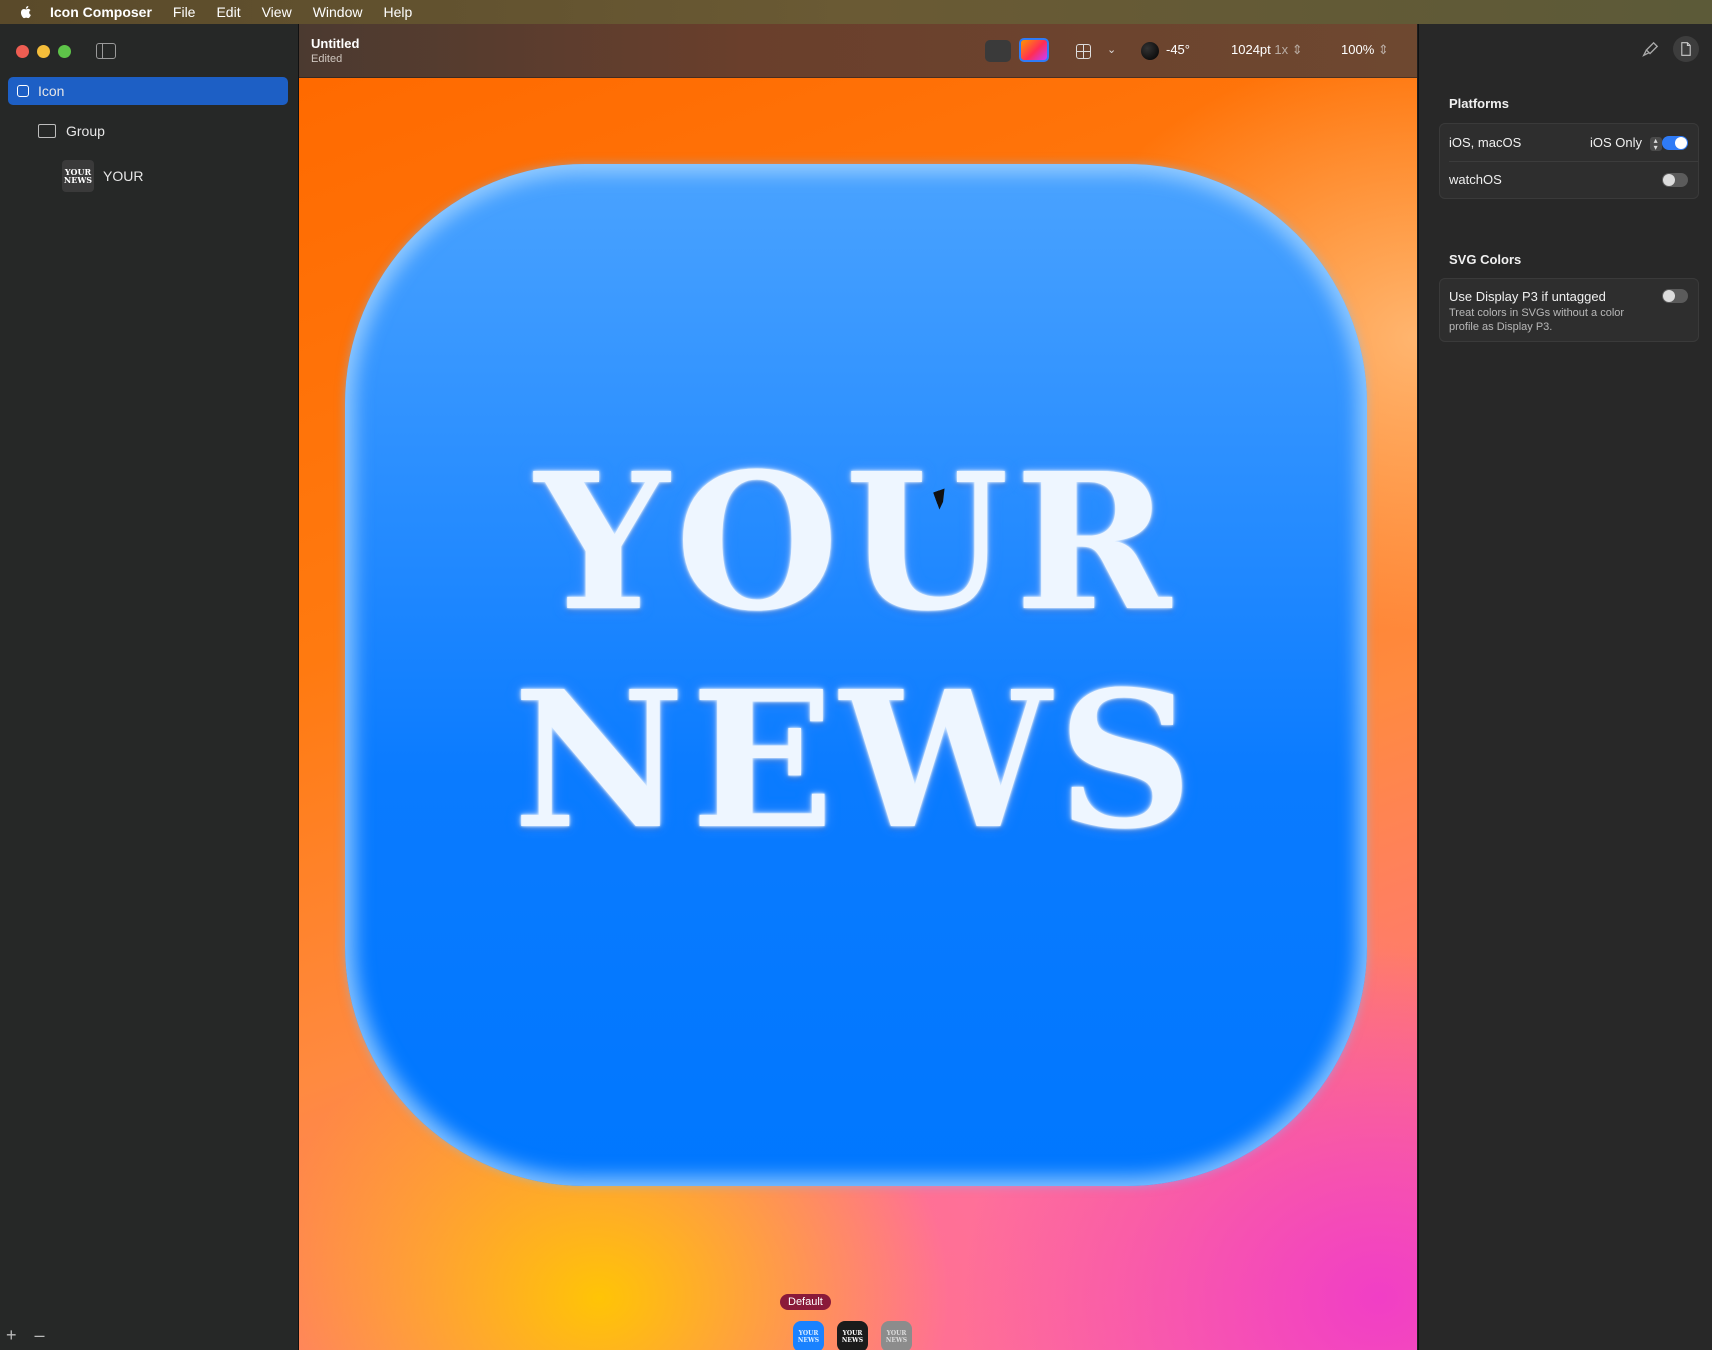 The height and width of the screenshot is (1350, 1712). Describe the element at coordinates (856, 760) in the screenshot. I see `icon-text-line2: NEWS` at that location.